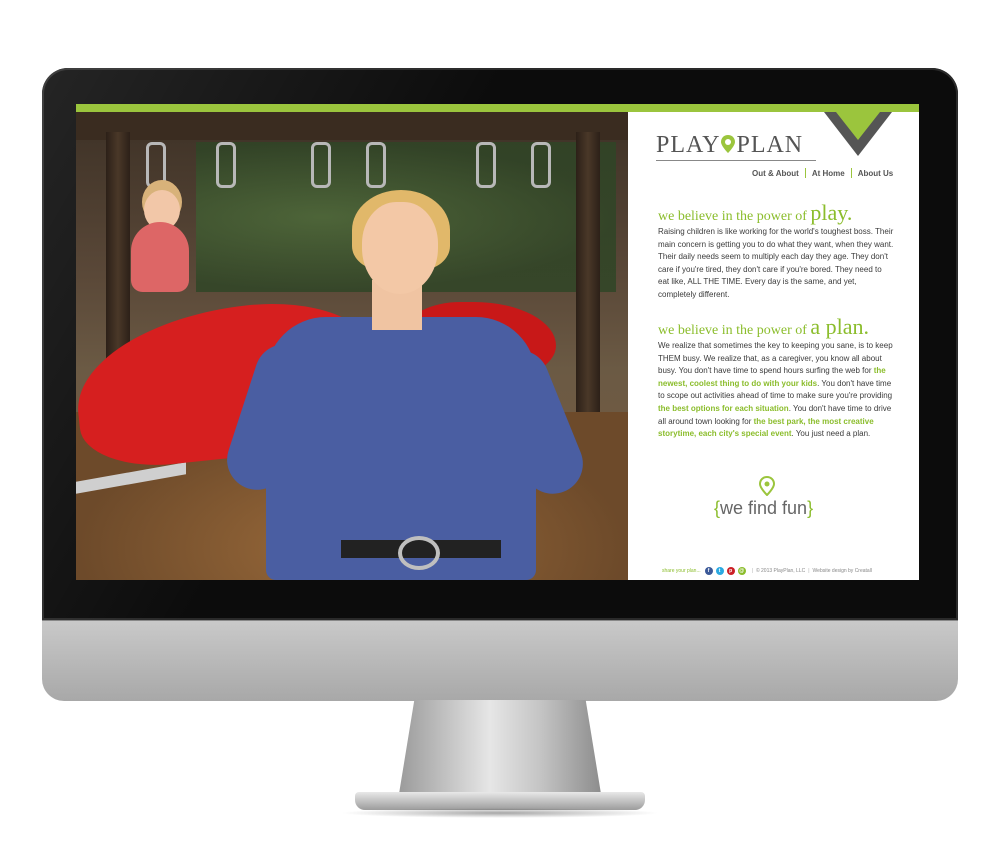 This screenshot has height=857, width=1000. What do you see at coordinates (419, 553) in the screenshot?
I see `belt-buckle` at bounding box center [419, 553].